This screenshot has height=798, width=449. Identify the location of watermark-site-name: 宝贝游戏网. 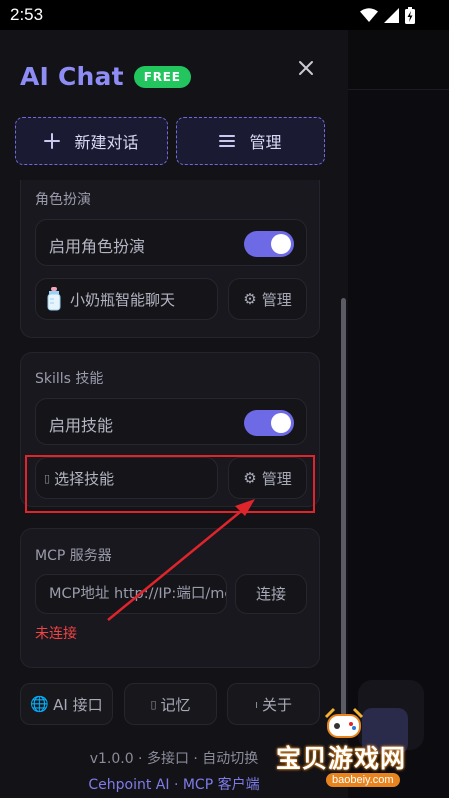
(341, 758).